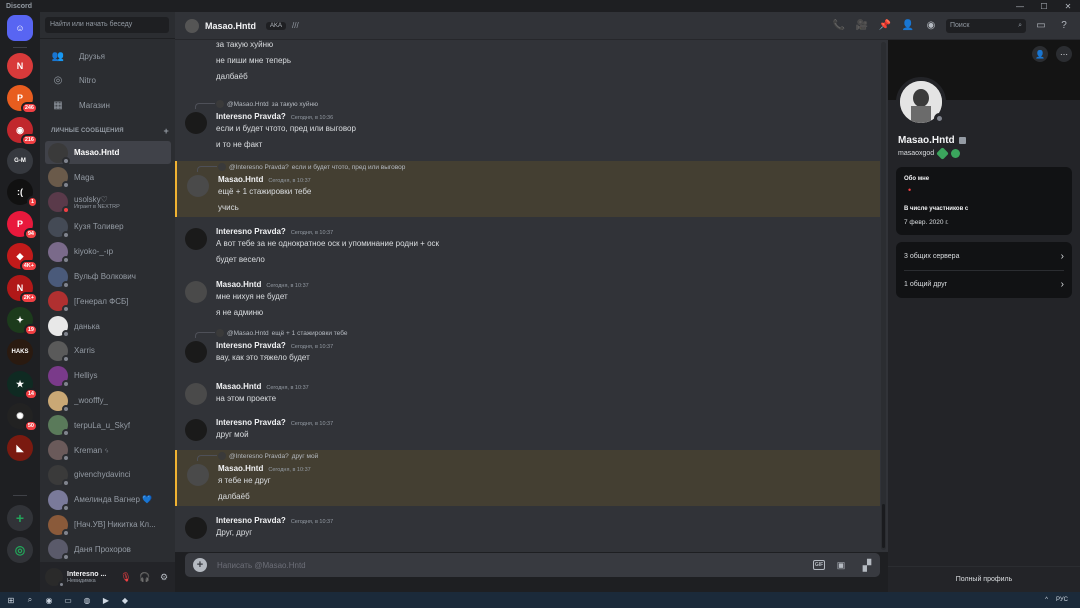 This screenshot has width=1080, height=608. I want to click on server-icon: HAKS, so click(20, 352).